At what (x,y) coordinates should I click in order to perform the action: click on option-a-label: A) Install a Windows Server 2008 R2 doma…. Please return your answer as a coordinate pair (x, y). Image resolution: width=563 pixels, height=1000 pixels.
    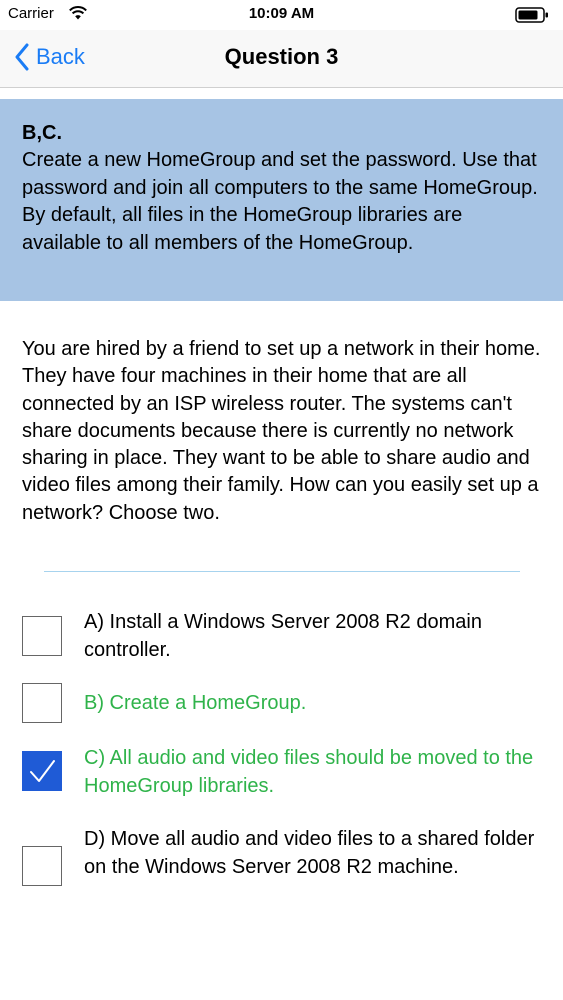
    Looking at the image, I should click on (283, 636).